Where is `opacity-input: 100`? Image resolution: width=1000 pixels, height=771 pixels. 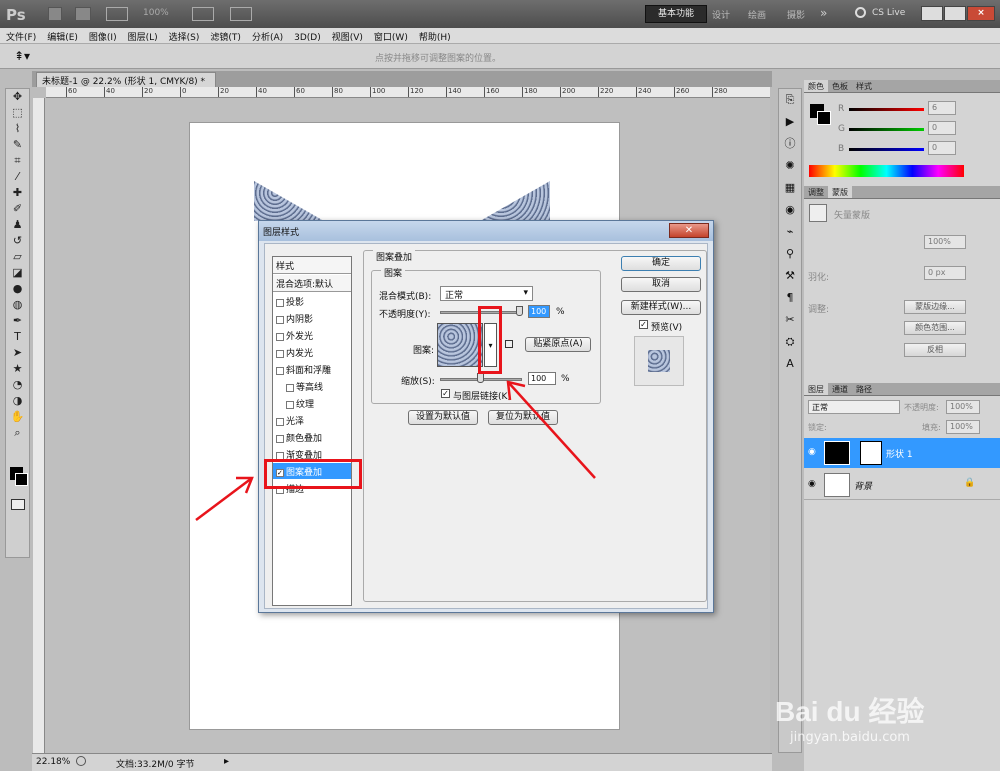
opacity-input: 100 is located at coordinates (539, 311).